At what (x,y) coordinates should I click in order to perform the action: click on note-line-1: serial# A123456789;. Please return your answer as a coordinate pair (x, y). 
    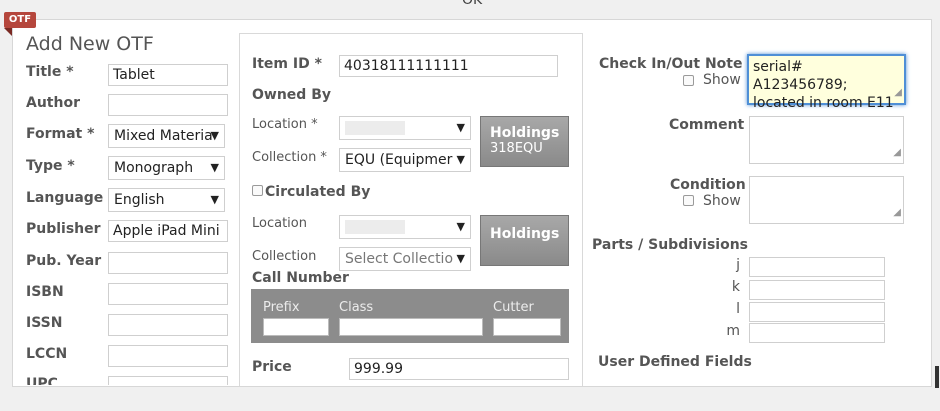
    Looking at the image, I should click on (800, 76).